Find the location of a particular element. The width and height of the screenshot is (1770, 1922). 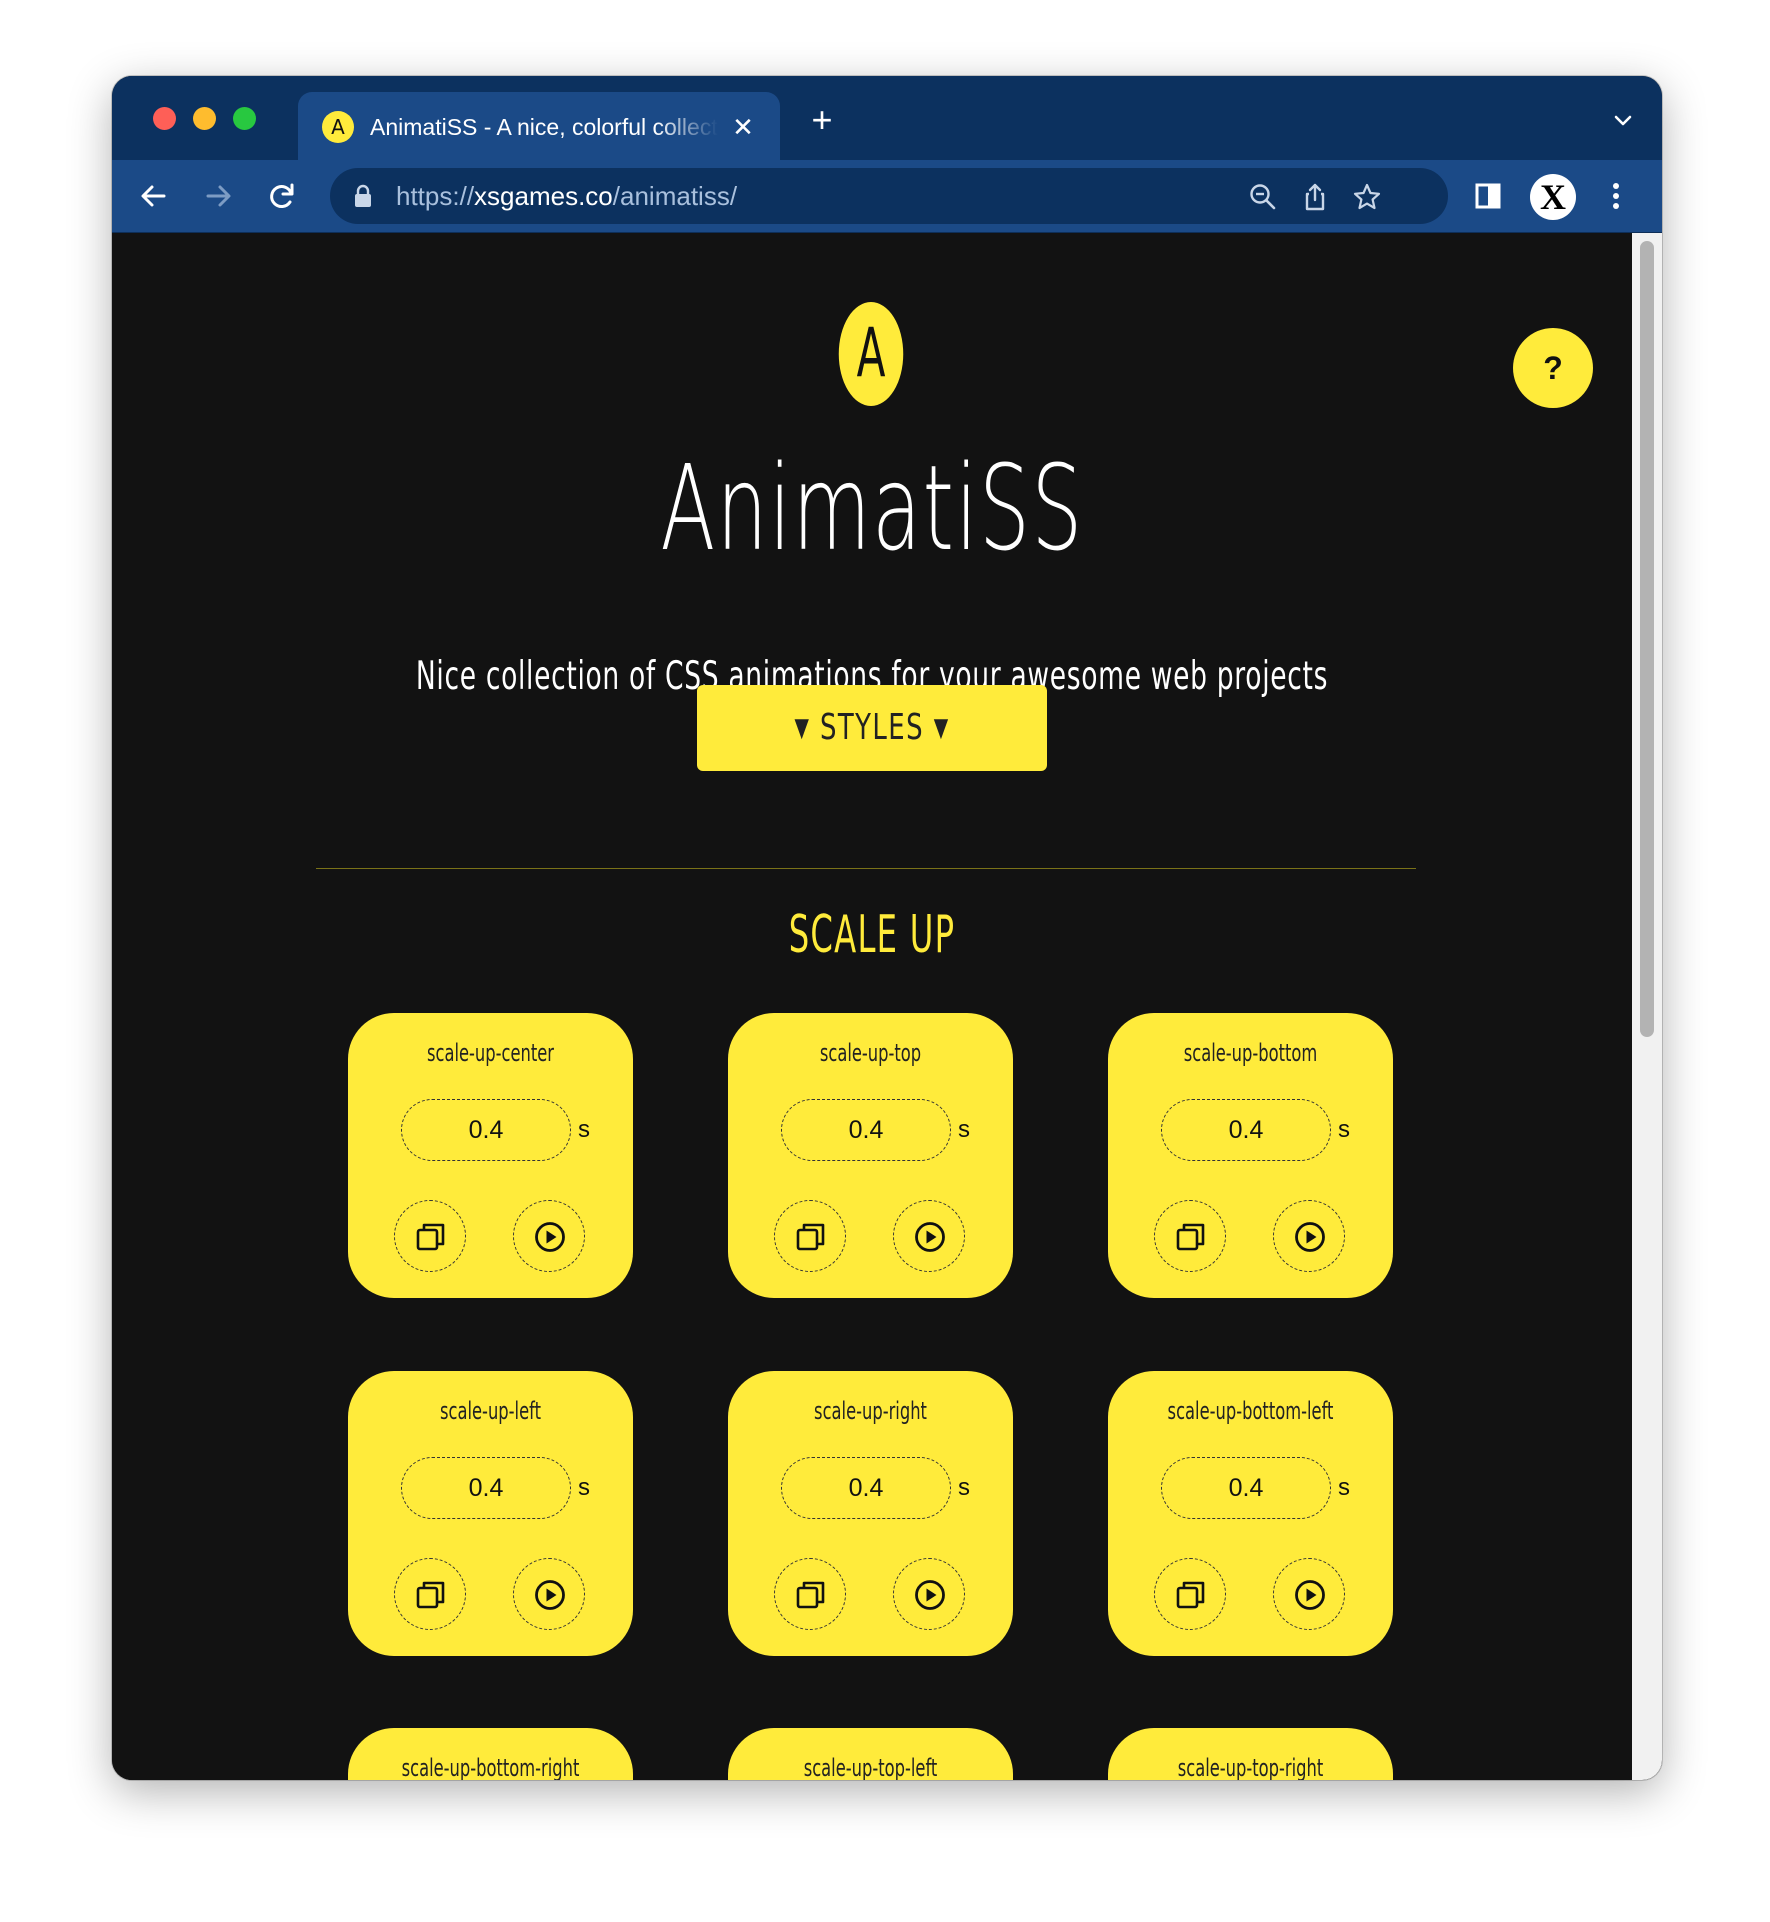

card-title: scale-up-top-right is located at coordinates (1250, 1767).